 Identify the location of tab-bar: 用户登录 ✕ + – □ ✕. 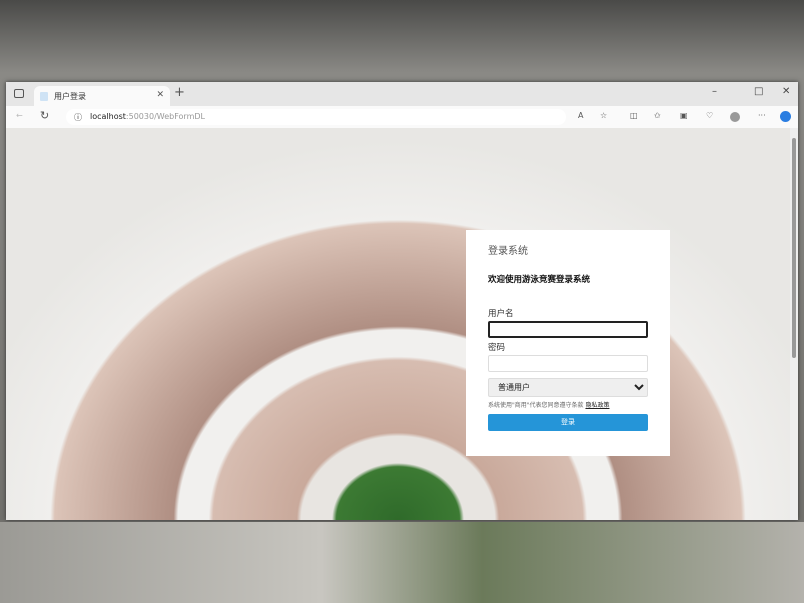
(402, 94).